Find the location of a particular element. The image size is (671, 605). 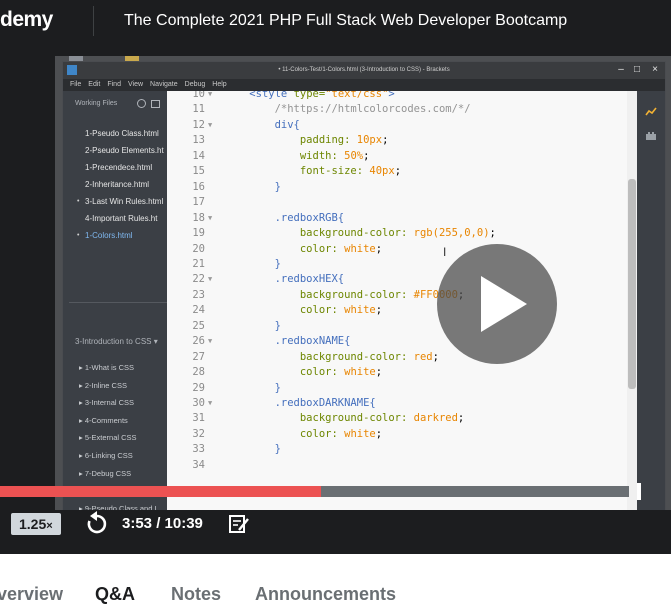

progress-end-marker is located at coordinates (639, 491).